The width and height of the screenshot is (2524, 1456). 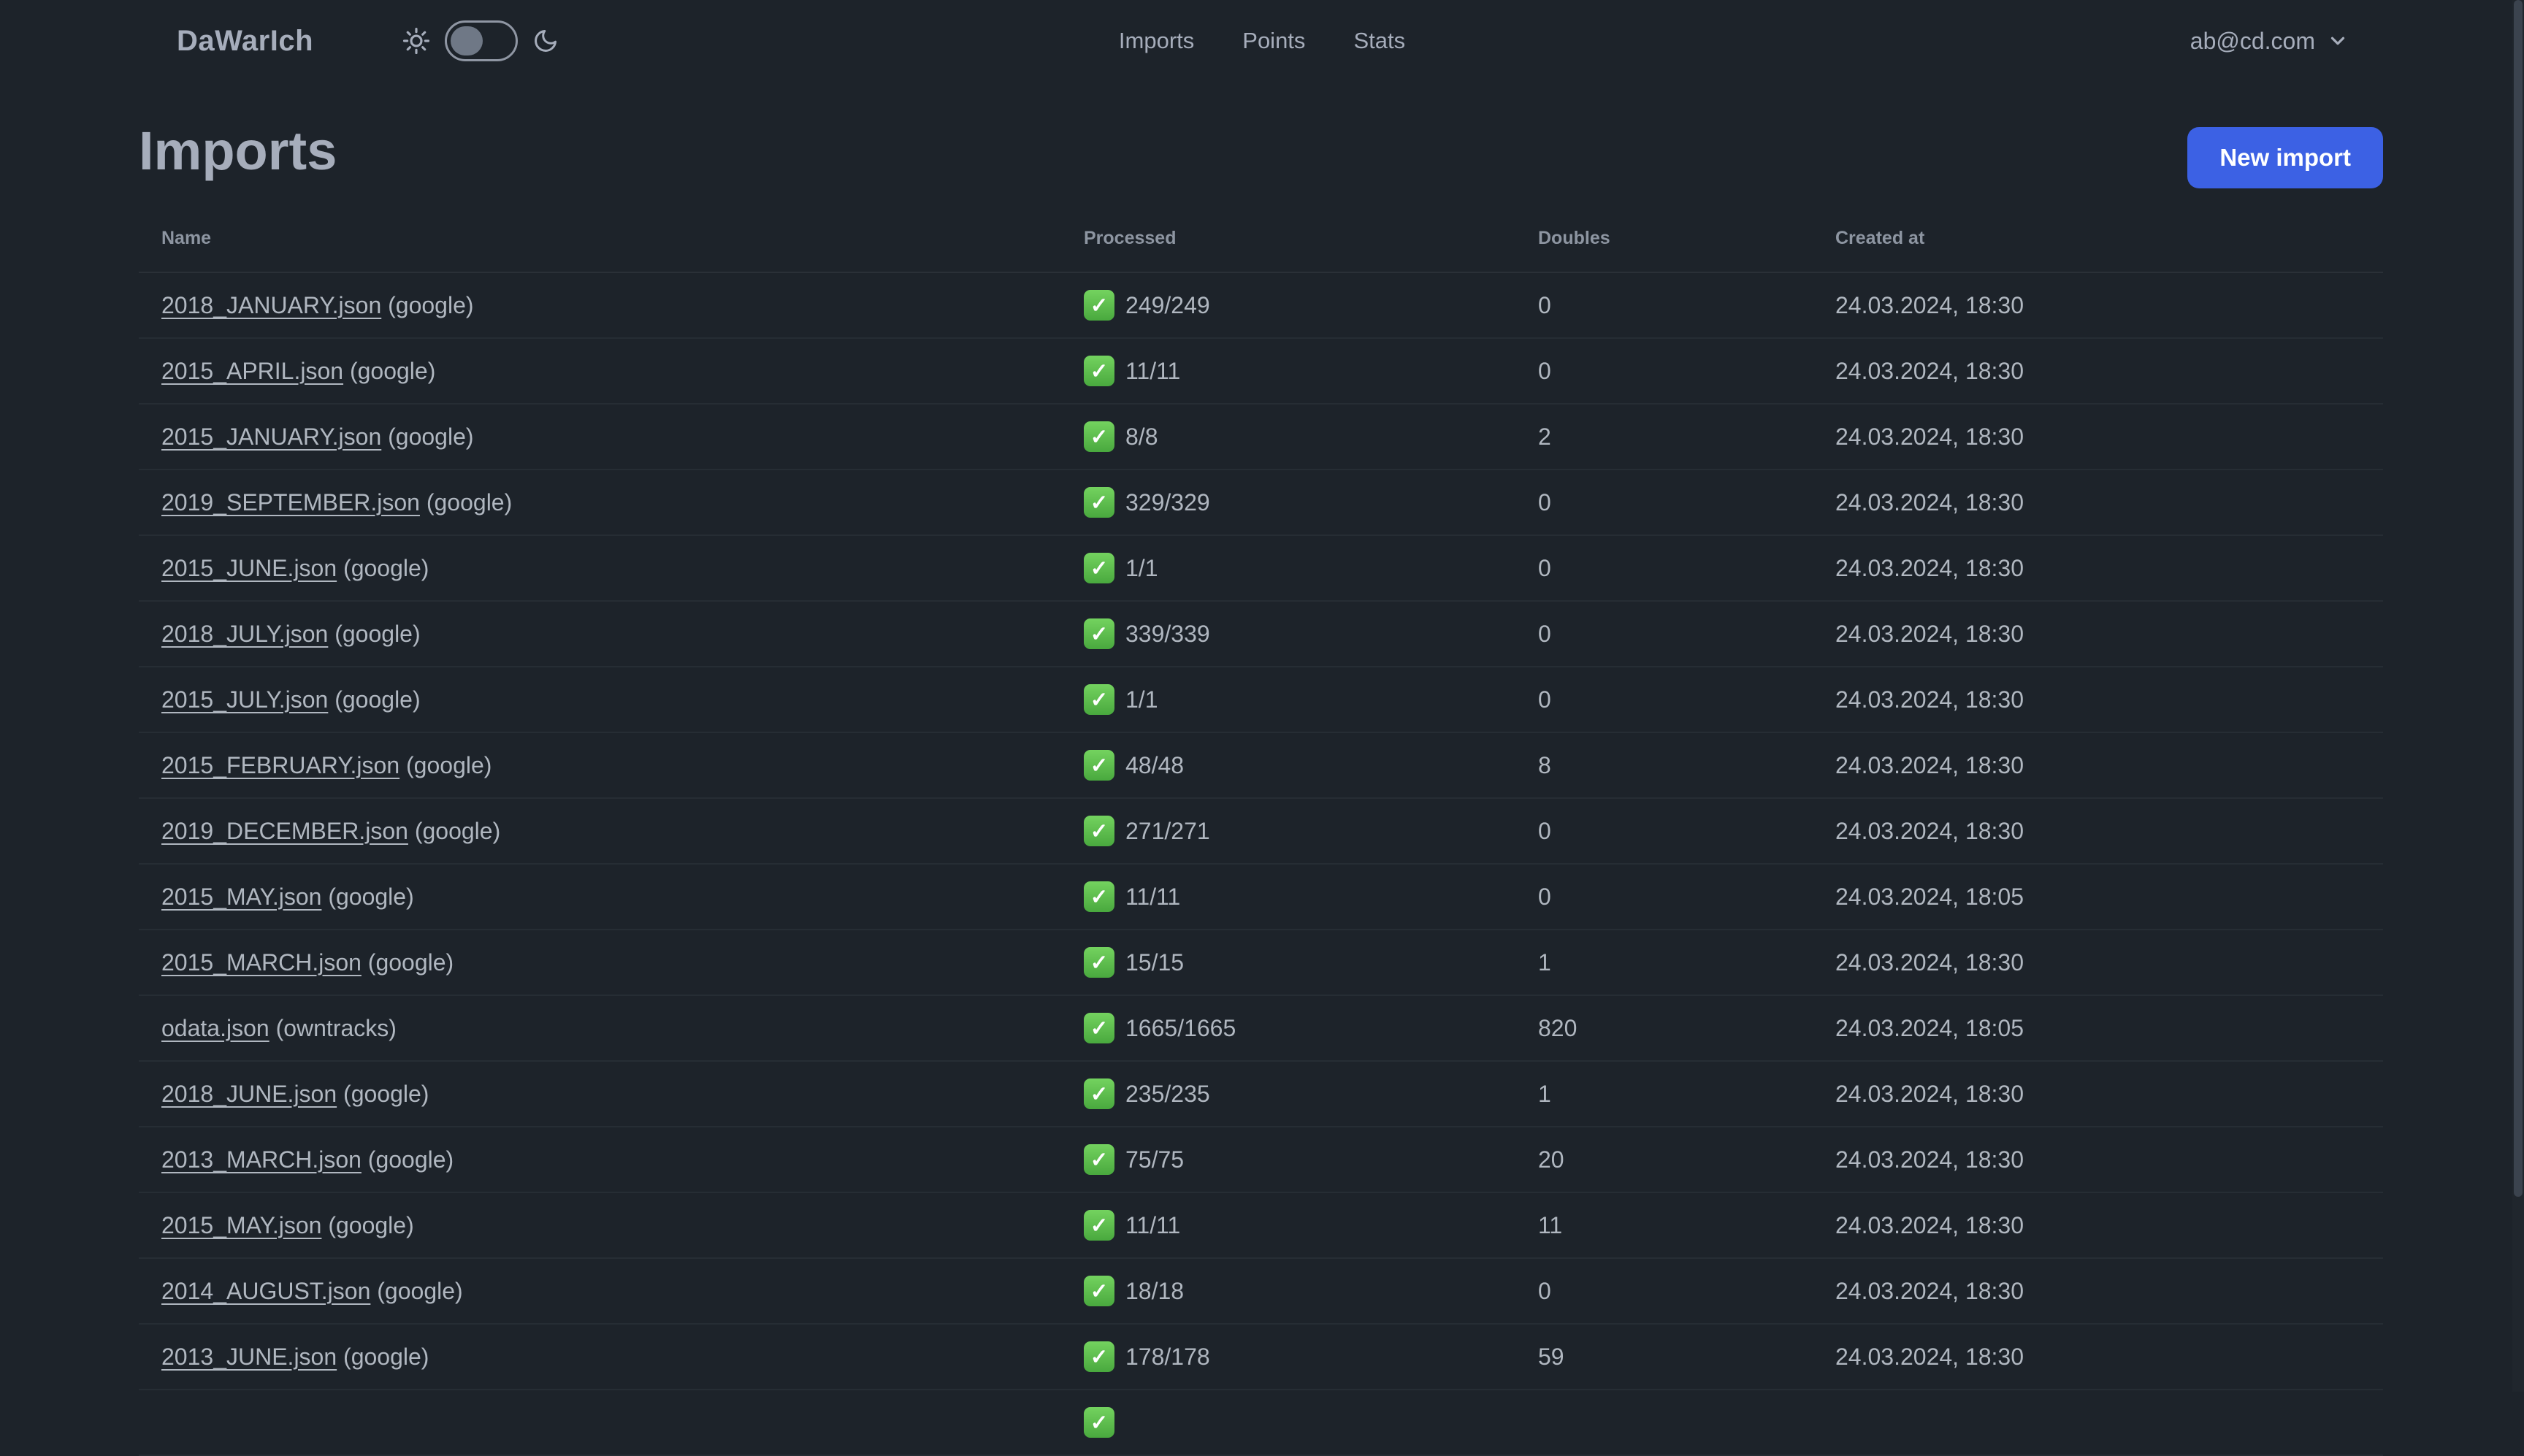 I want to click on import-file-link: 2015_APRIL.json, so click(x=252, y=371).